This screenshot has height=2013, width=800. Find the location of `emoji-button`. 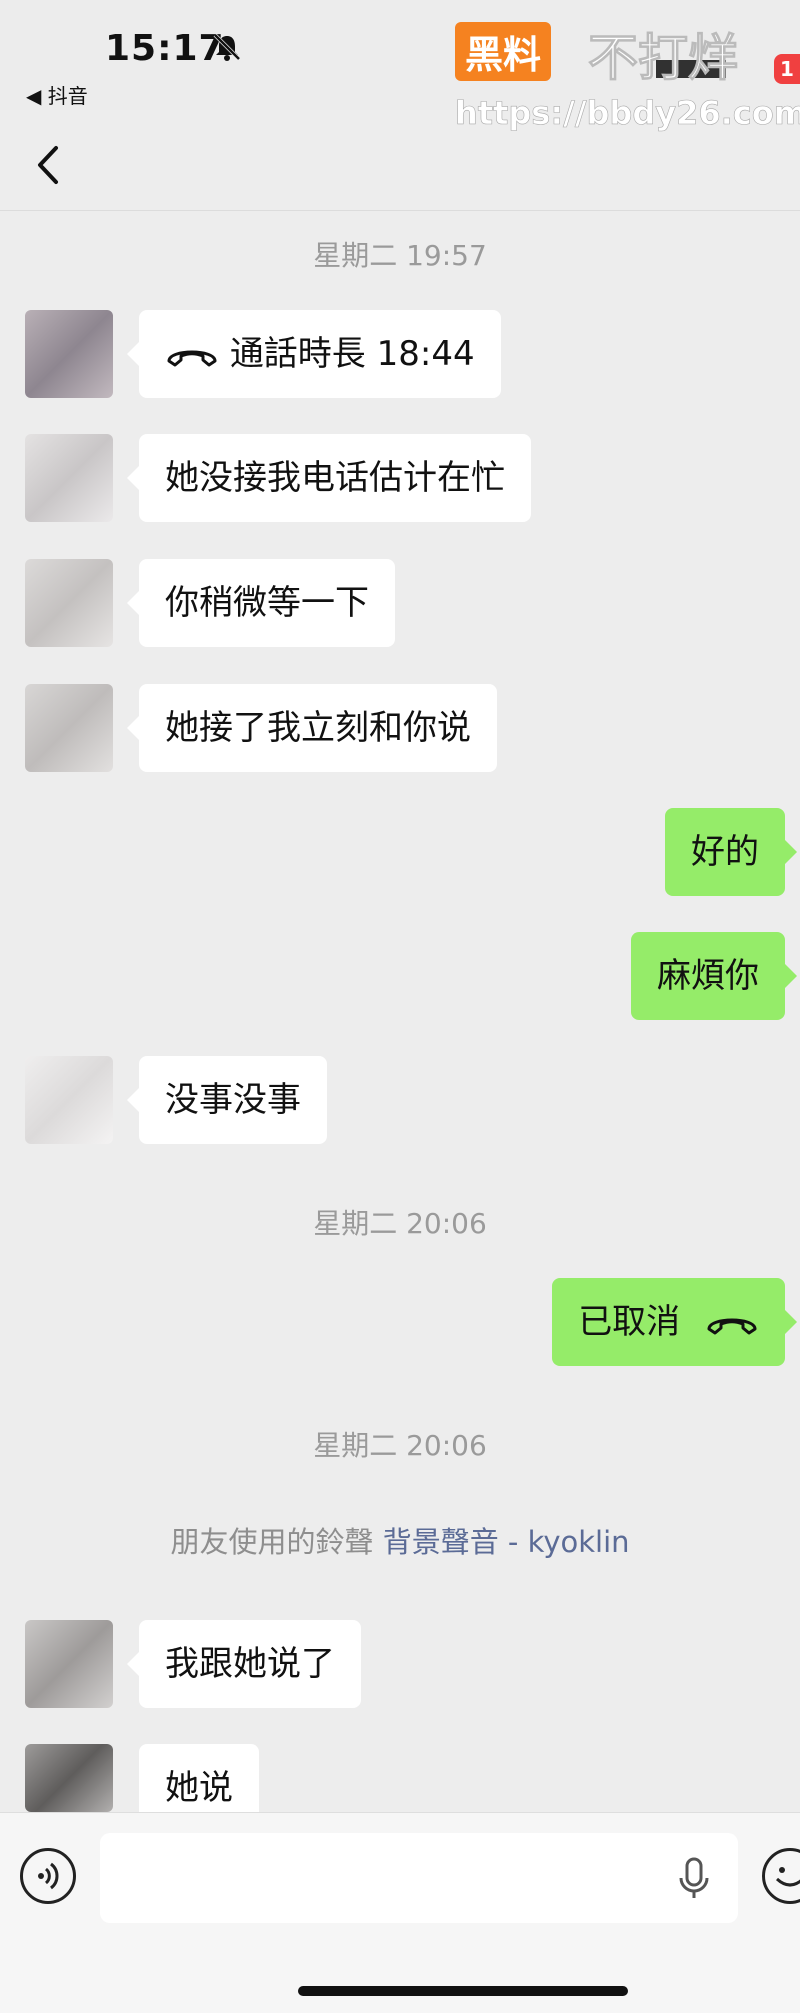

emoji-button is located at coordinates (781, 1876).